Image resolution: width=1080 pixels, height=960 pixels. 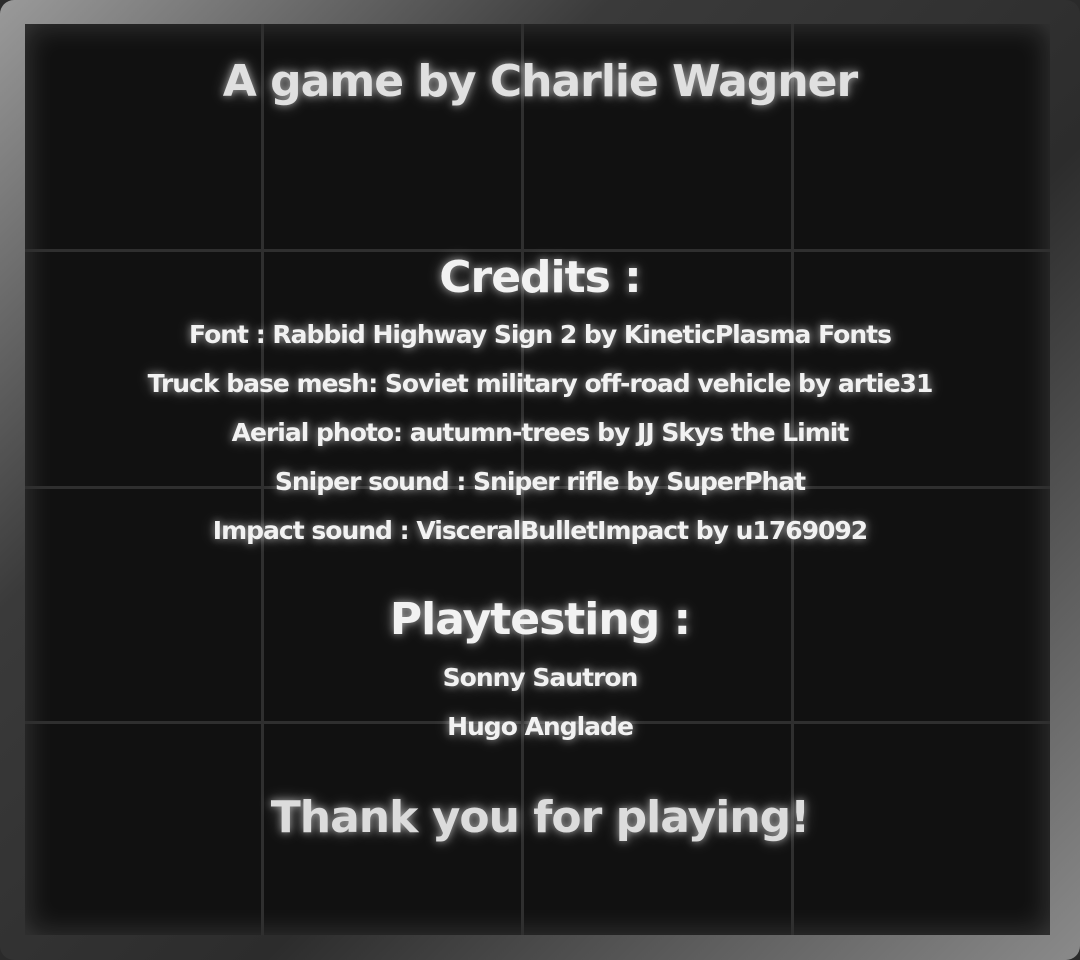 What do you see at coordinates (540, 726) in the screenshot?
I see `playtester-name: Hugo Anglade` at bounding box center [540, 726].